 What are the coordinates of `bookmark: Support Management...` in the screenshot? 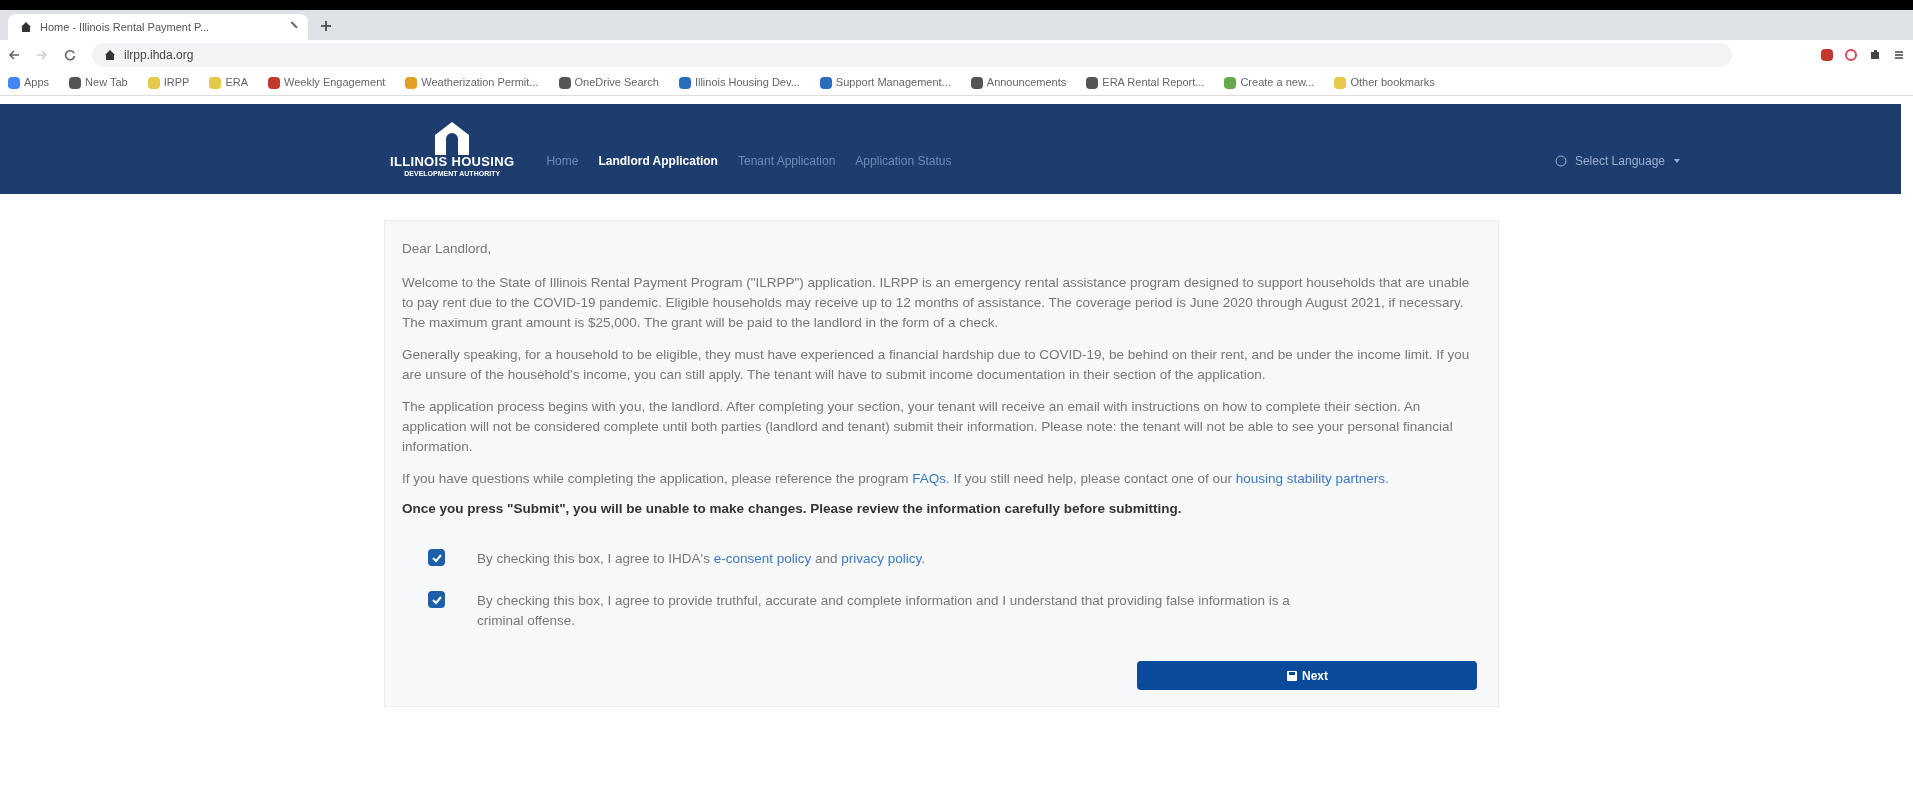 It's located at (885, 82).